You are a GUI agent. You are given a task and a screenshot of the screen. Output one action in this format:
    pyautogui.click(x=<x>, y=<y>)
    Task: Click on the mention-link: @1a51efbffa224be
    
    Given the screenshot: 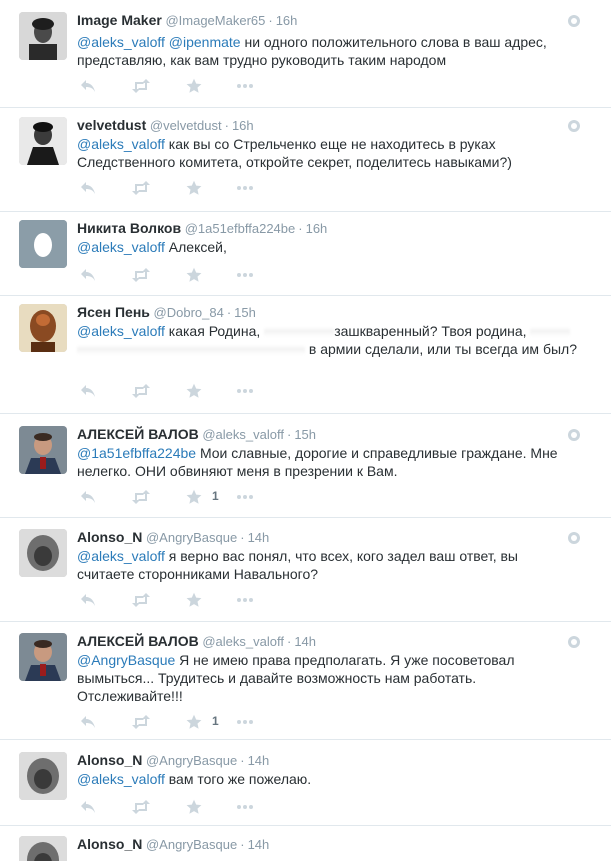 What is the action you would take?
    pyautogui.click(x=136, y=453)
    